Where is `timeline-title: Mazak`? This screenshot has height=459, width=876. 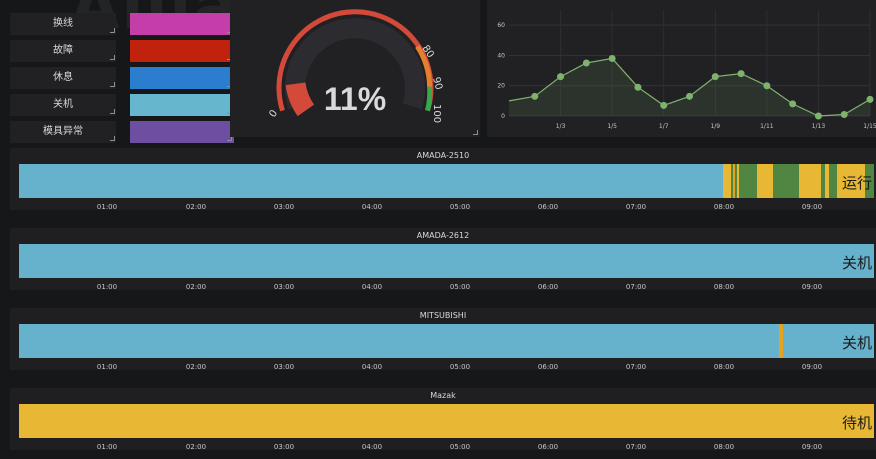
timeline-title: Mazak is located at coordinates (443, 395).